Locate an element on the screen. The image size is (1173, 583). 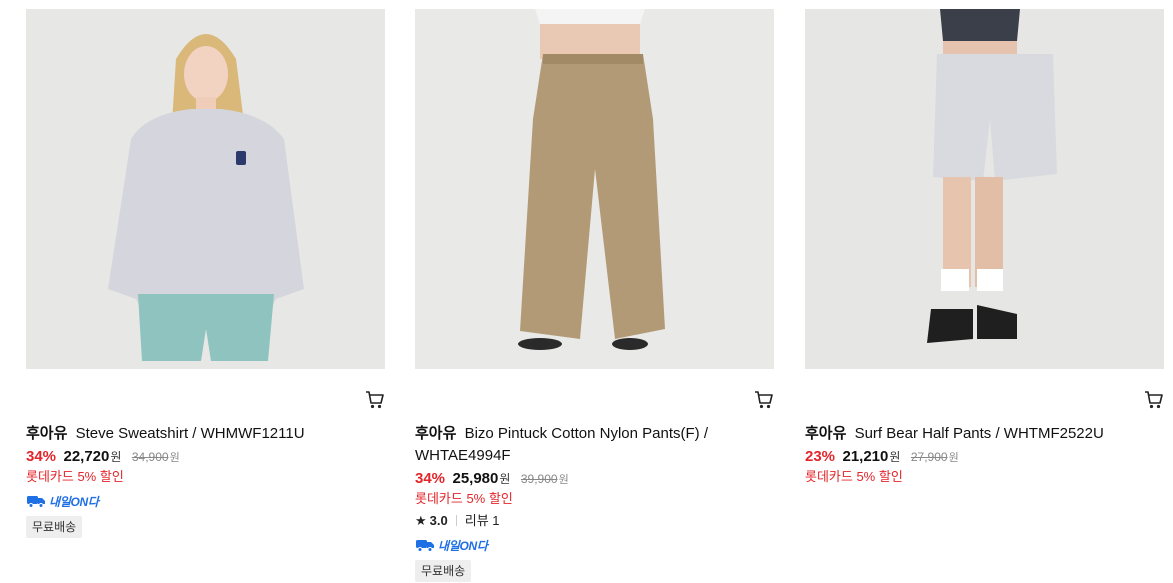
product-name: 후아유 Steve Sweatshirt / WHMWF1211U is located at coordinates (191, 434).